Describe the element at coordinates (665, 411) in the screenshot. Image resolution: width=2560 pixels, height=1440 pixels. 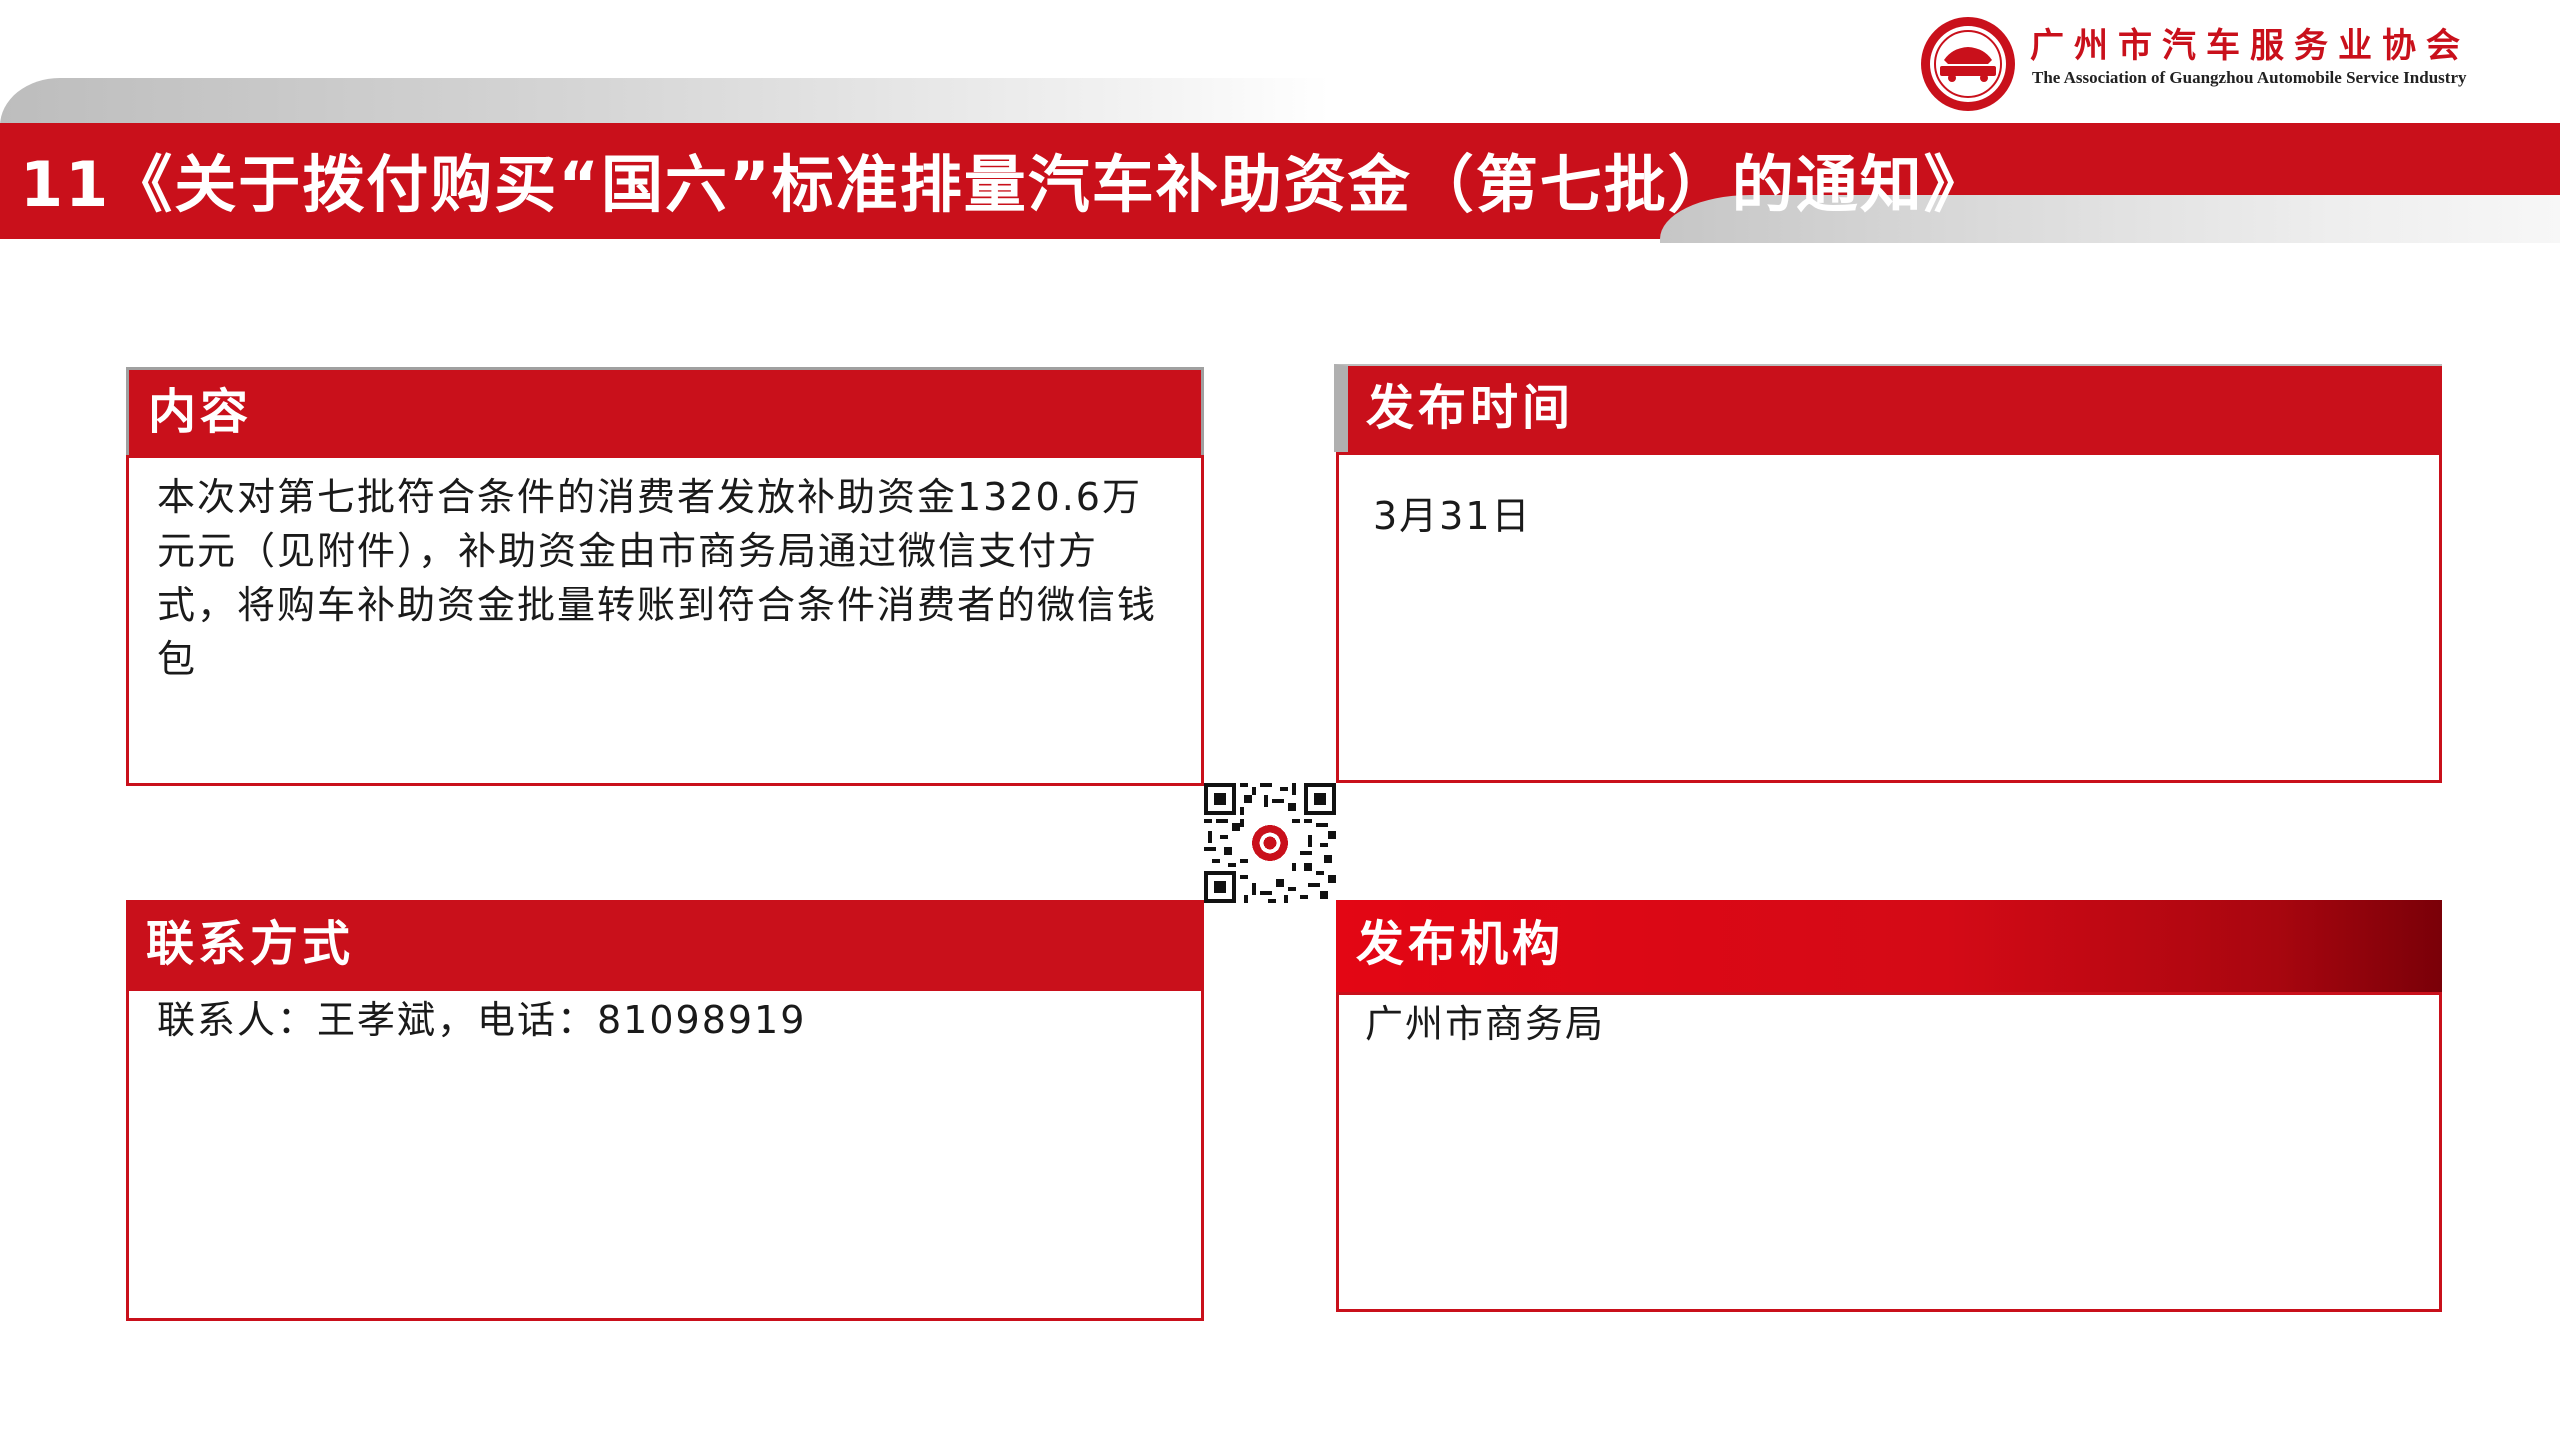
I see `content-header: 内容` at that location.